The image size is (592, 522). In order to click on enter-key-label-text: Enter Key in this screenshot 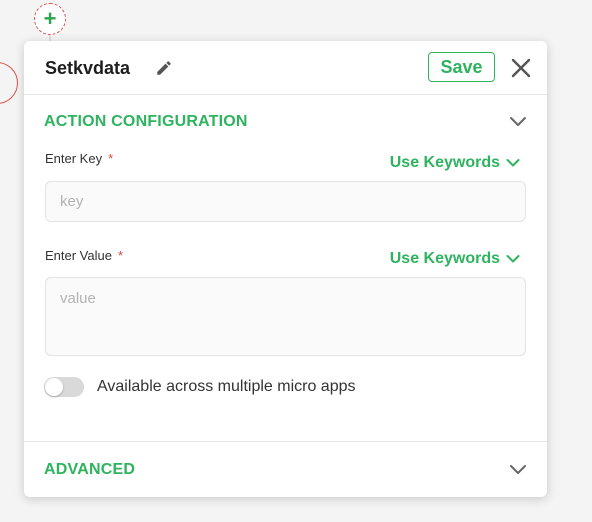, I will do `click(74, 158)`.